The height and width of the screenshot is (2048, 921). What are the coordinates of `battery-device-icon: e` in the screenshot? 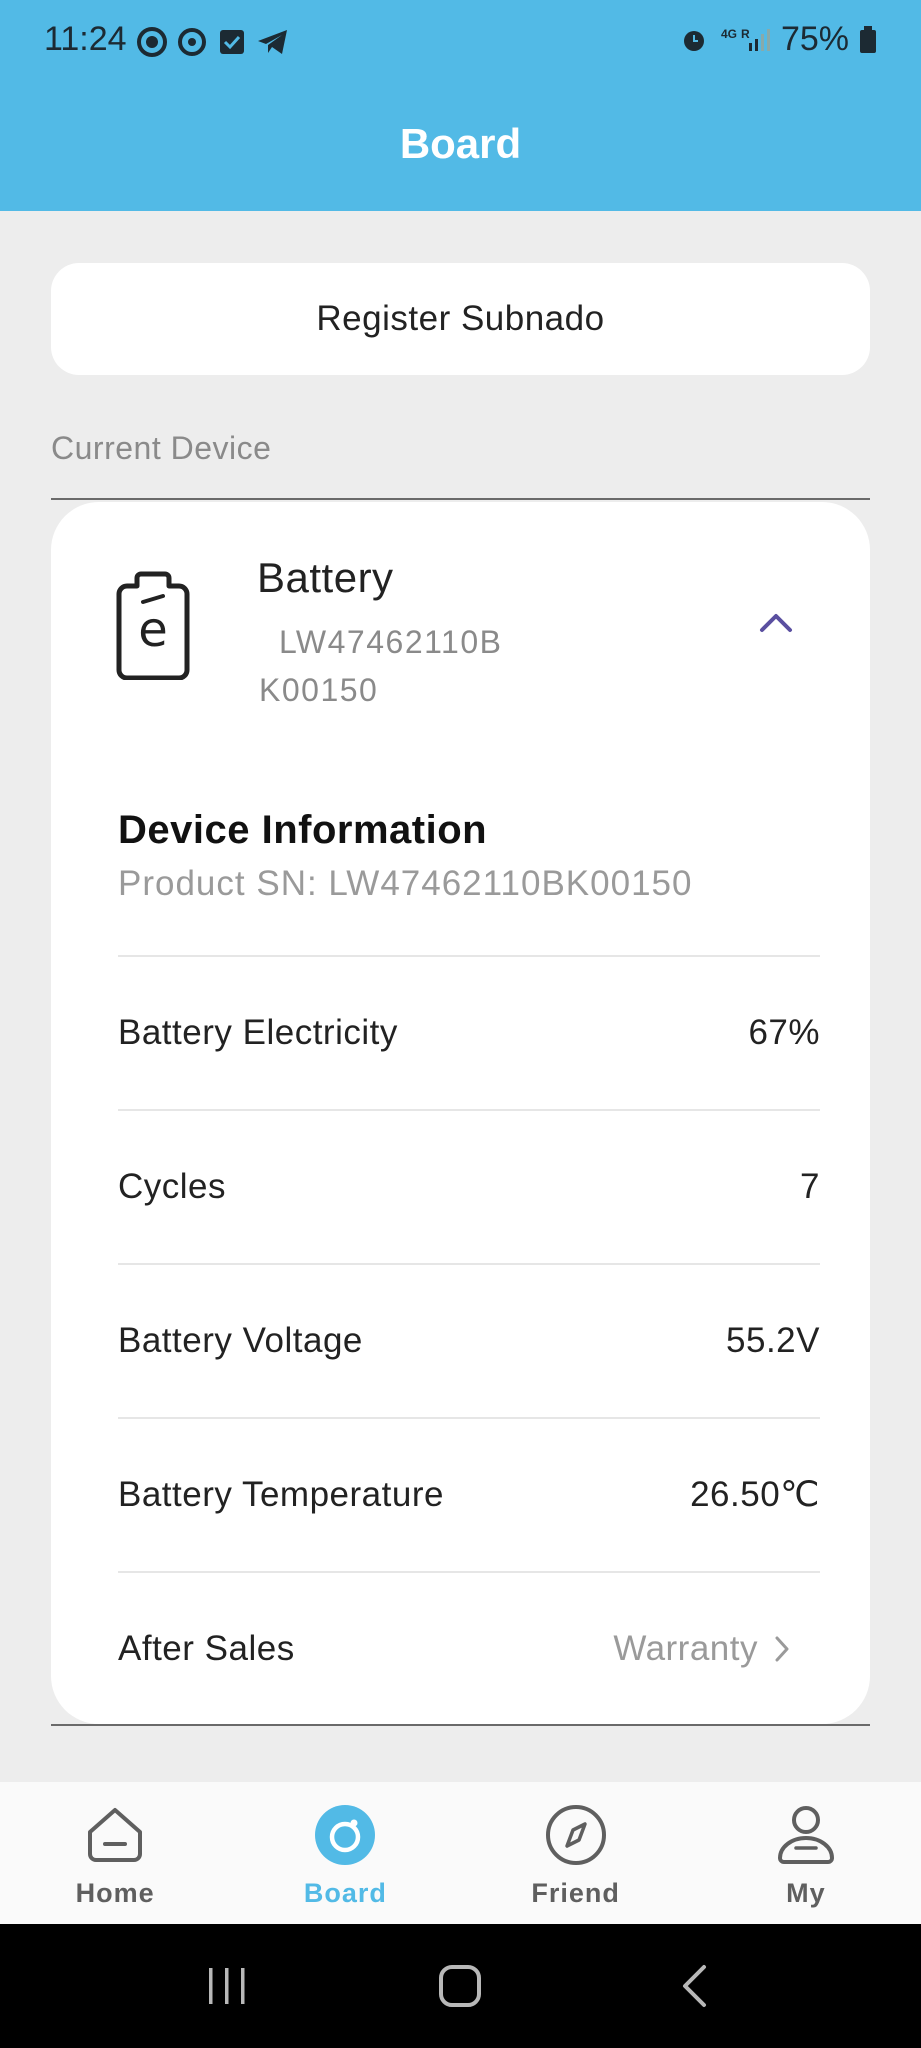 It's located at (153, 625).